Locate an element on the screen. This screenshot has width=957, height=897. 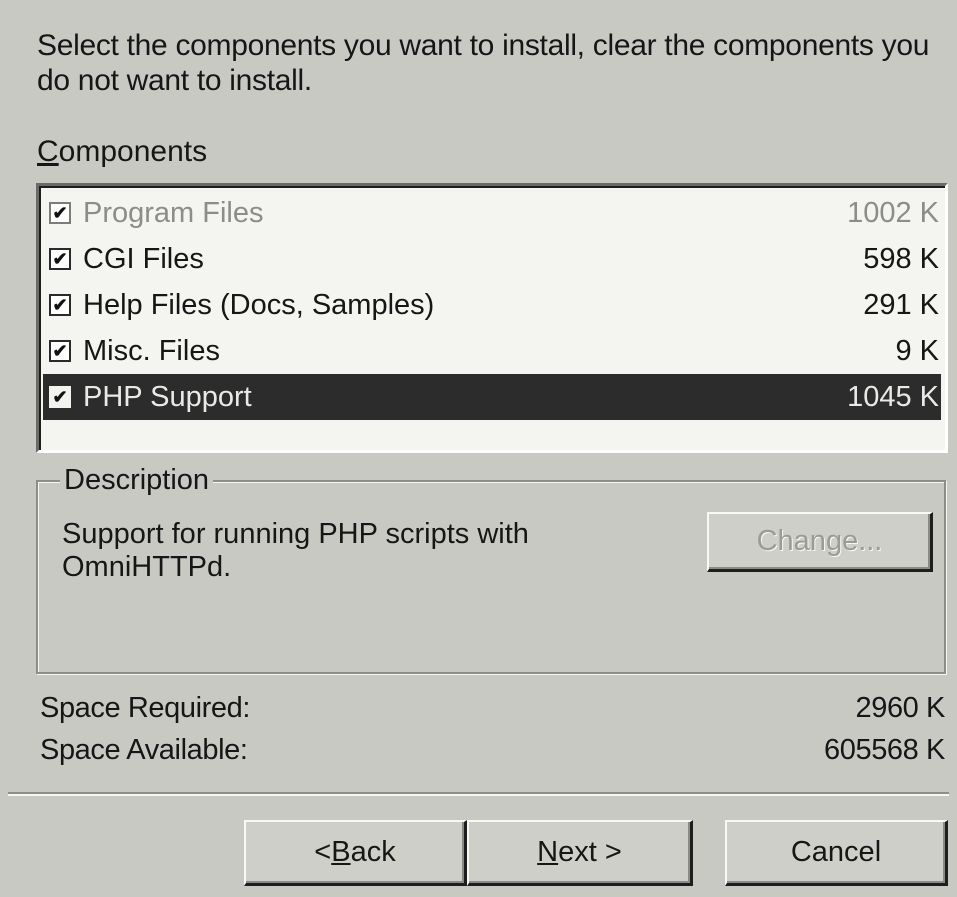
space-required-label: Space Required: is located at coordinates (145, 708).